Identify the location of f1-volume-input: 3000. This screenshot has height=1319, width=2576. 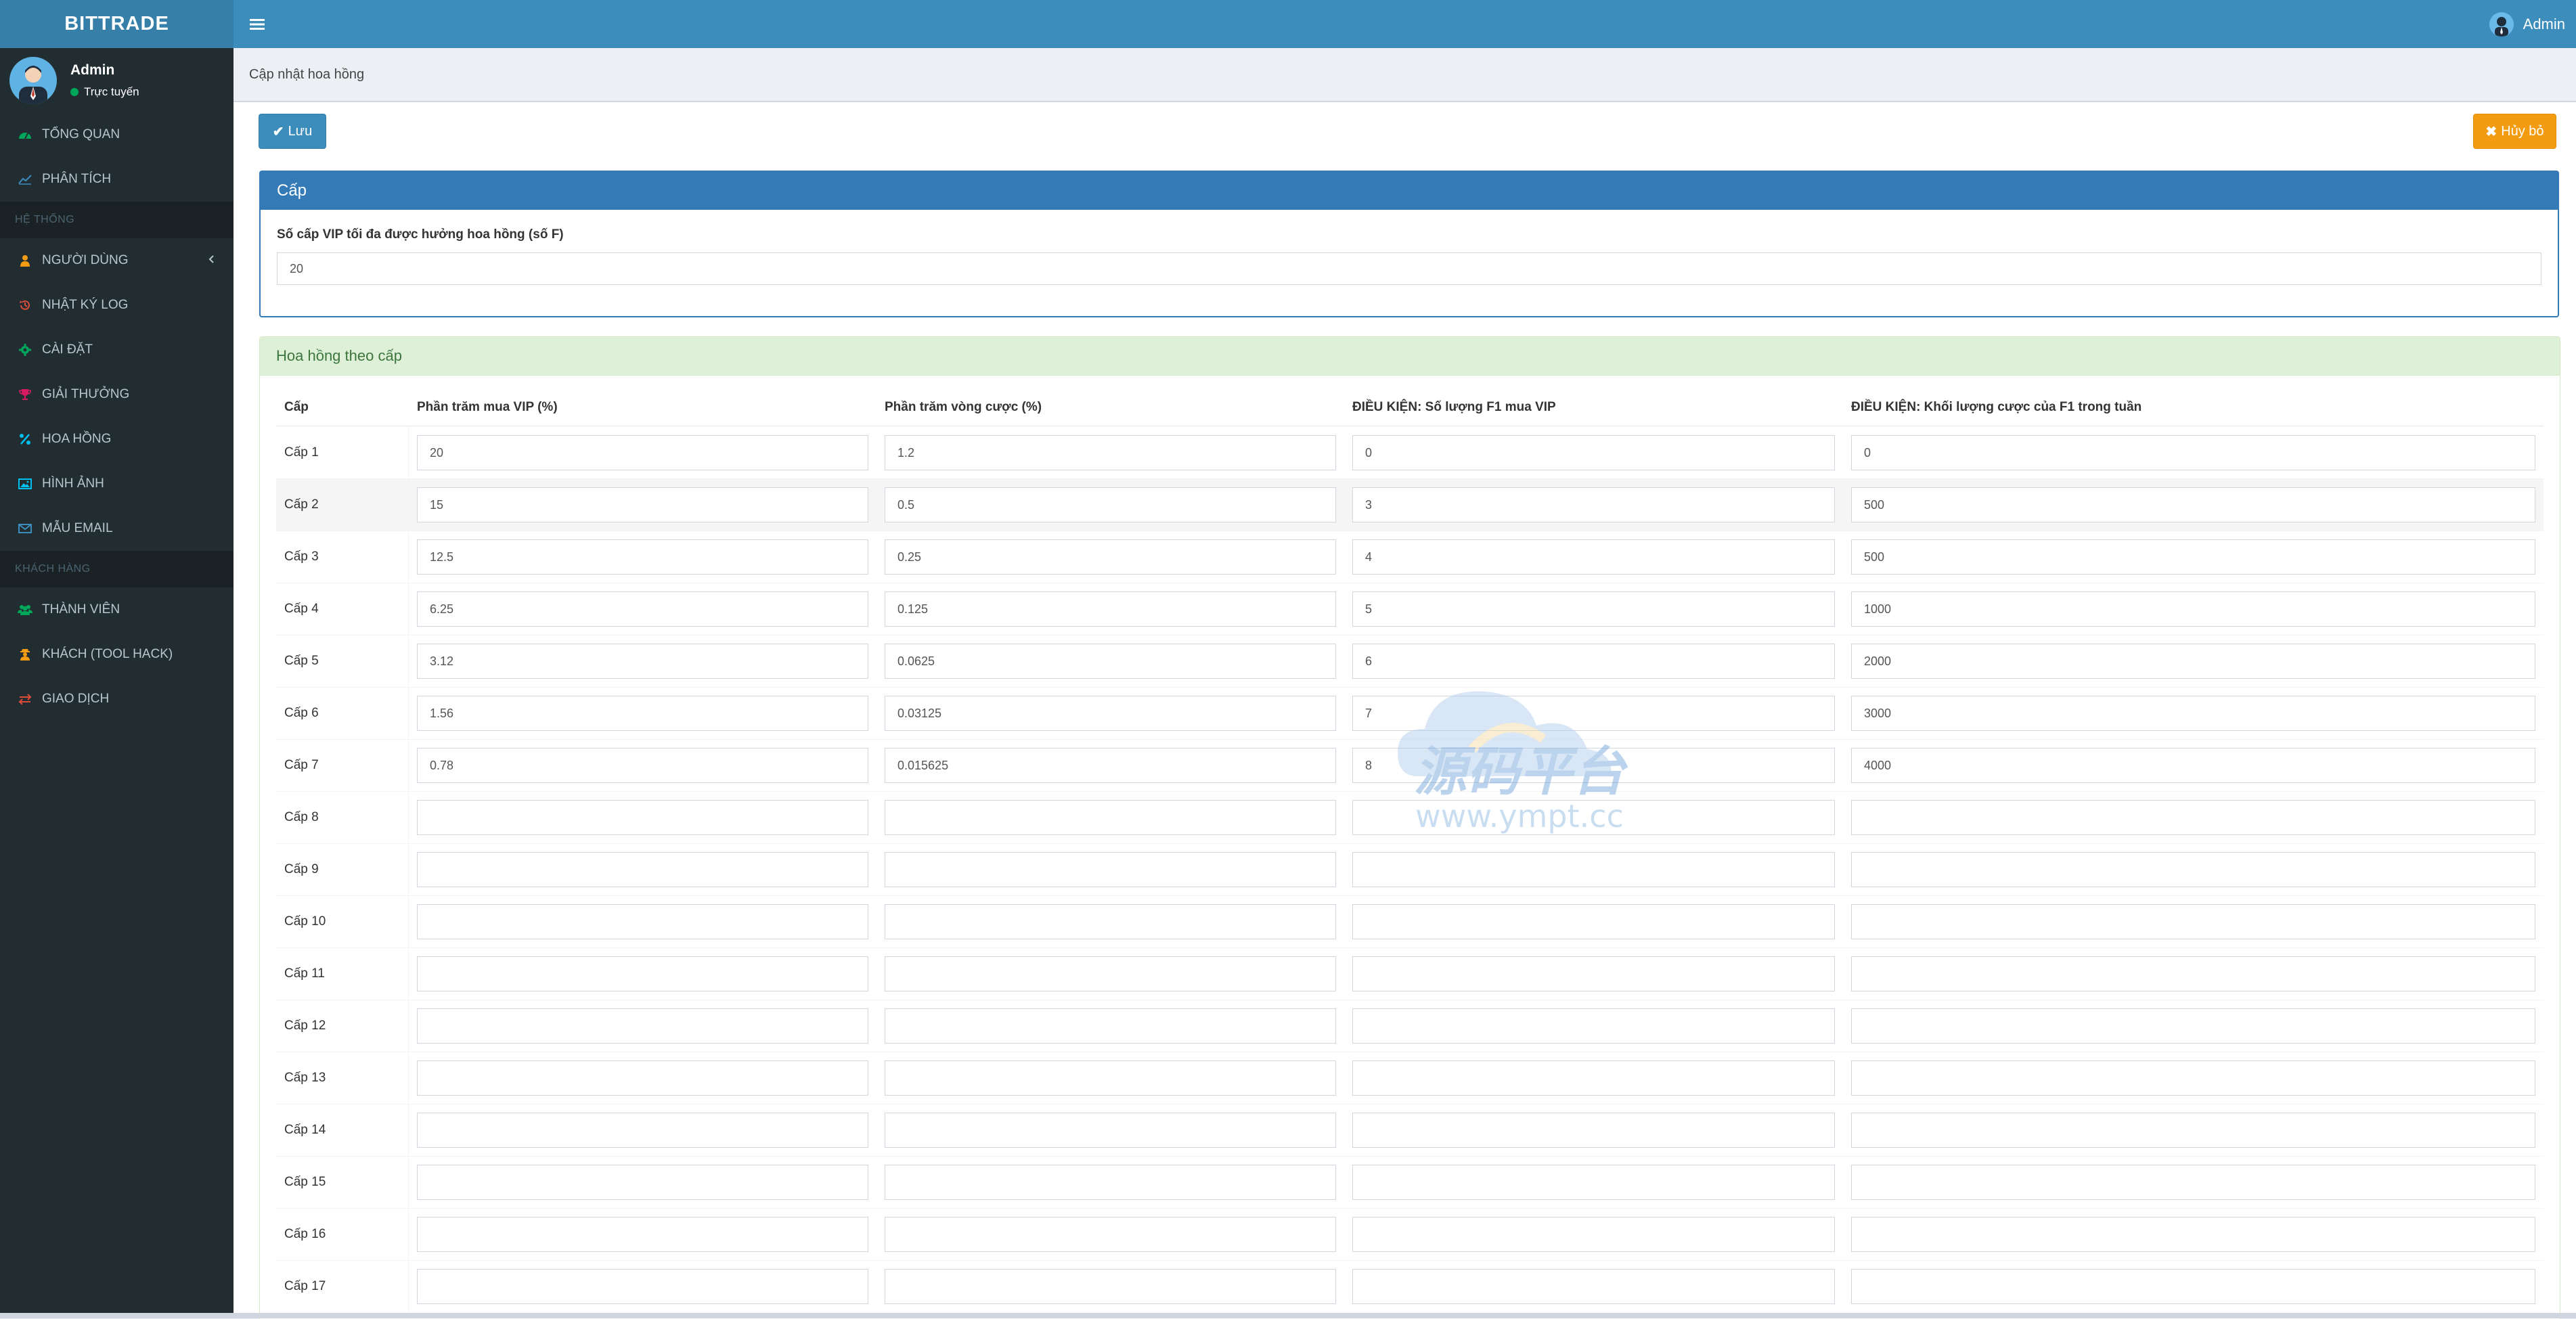
(2193, 713).